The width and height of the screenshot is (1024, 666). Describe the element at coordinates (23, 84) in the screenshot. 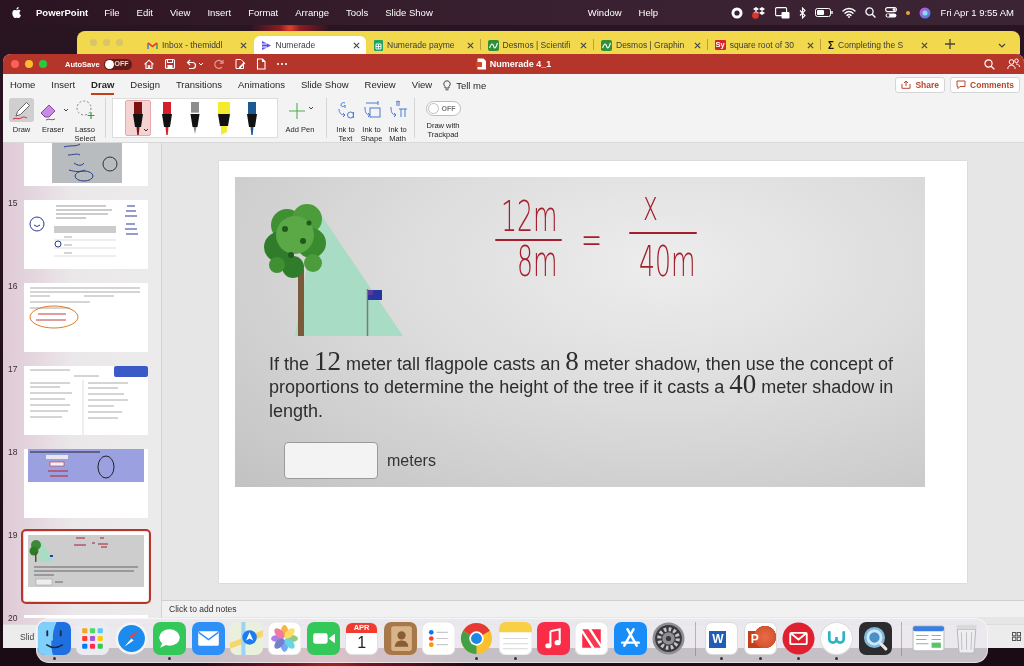

I see `ribbon-tab: Home` at that location.